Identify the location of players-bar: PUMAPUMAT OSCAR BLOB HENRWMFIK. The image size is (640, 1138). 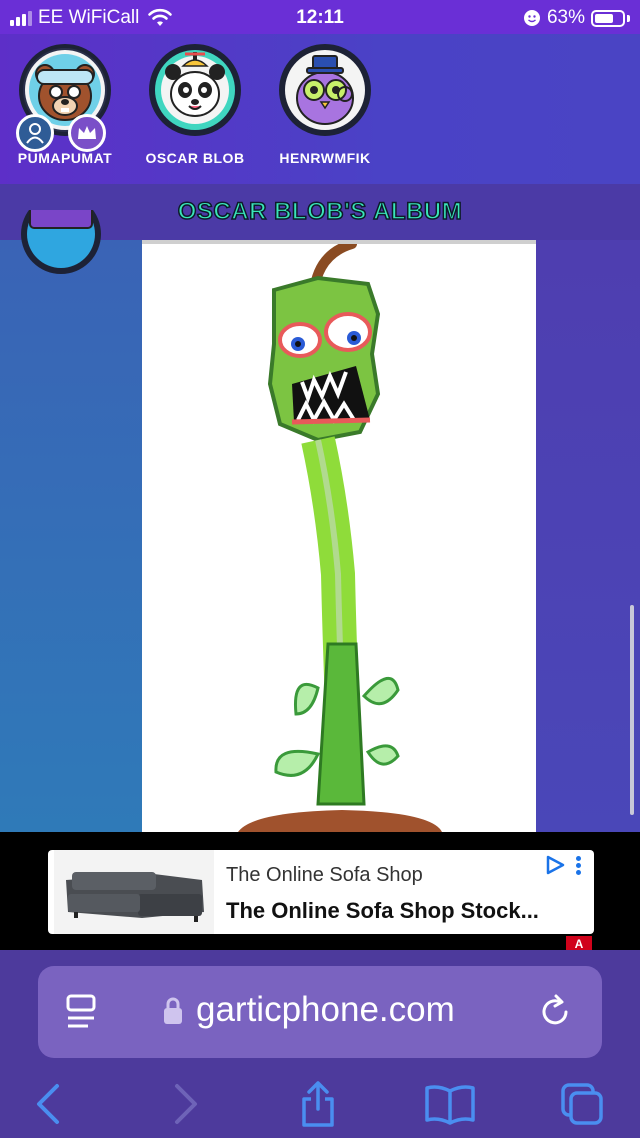
(320, 109).